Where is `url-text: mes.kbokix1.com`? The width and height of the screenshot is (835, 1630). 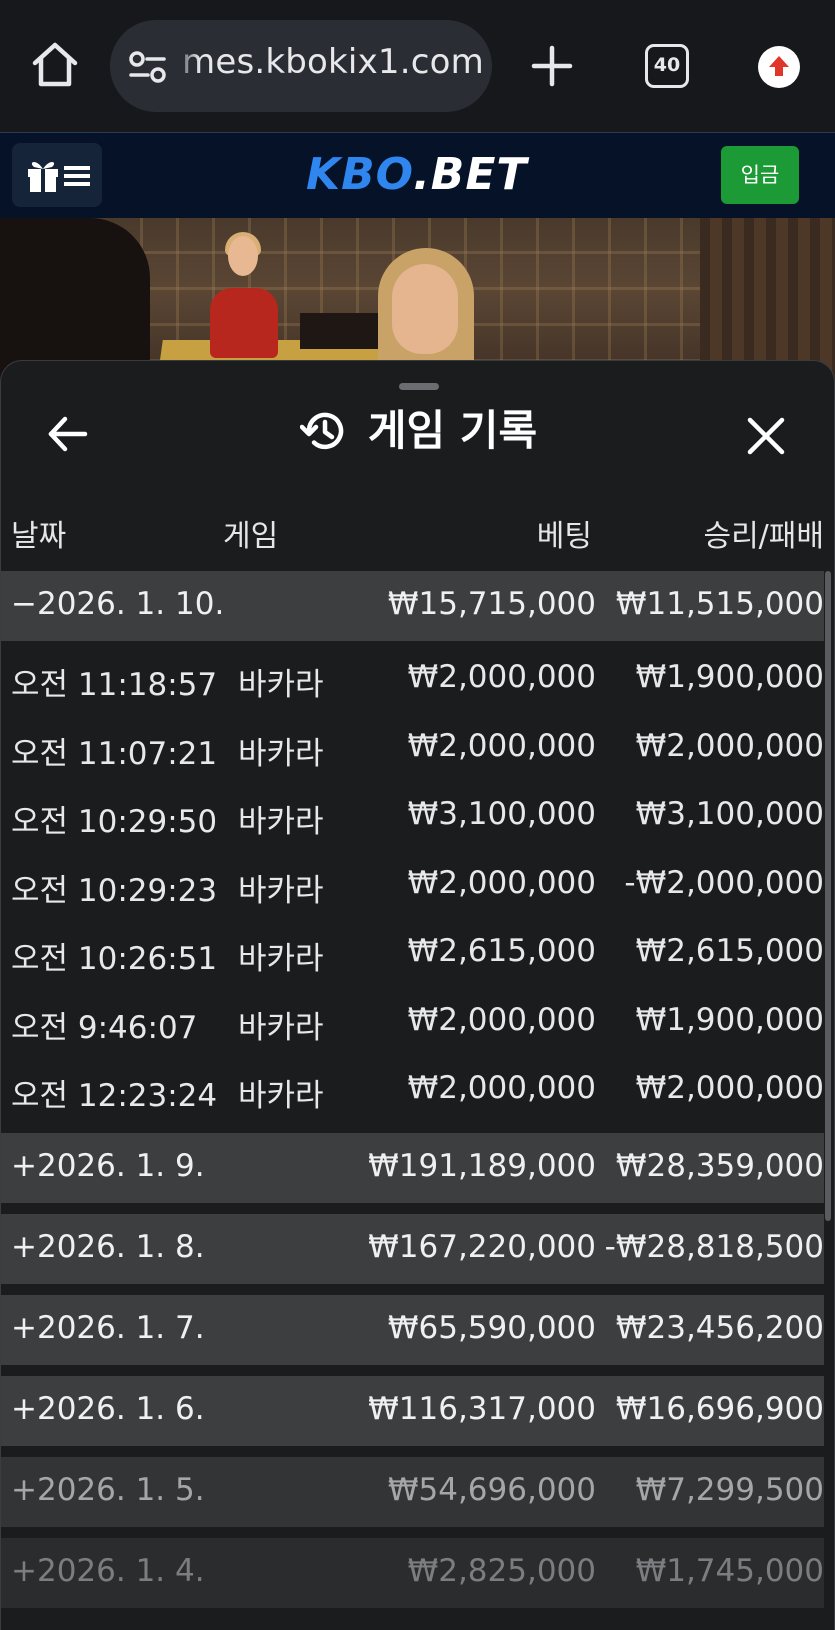 url-text: mes.kbokix1.com is located at coordinates (333, 62).